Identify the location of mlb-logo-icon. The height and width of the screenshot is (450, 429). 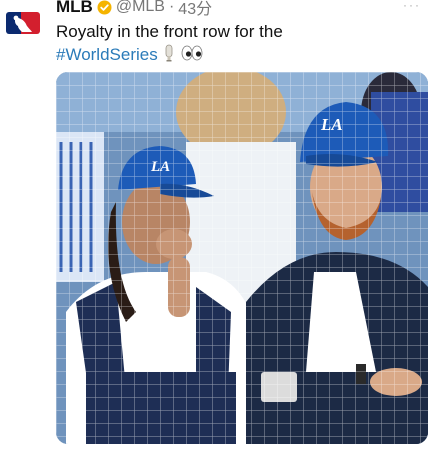
(23, 23).